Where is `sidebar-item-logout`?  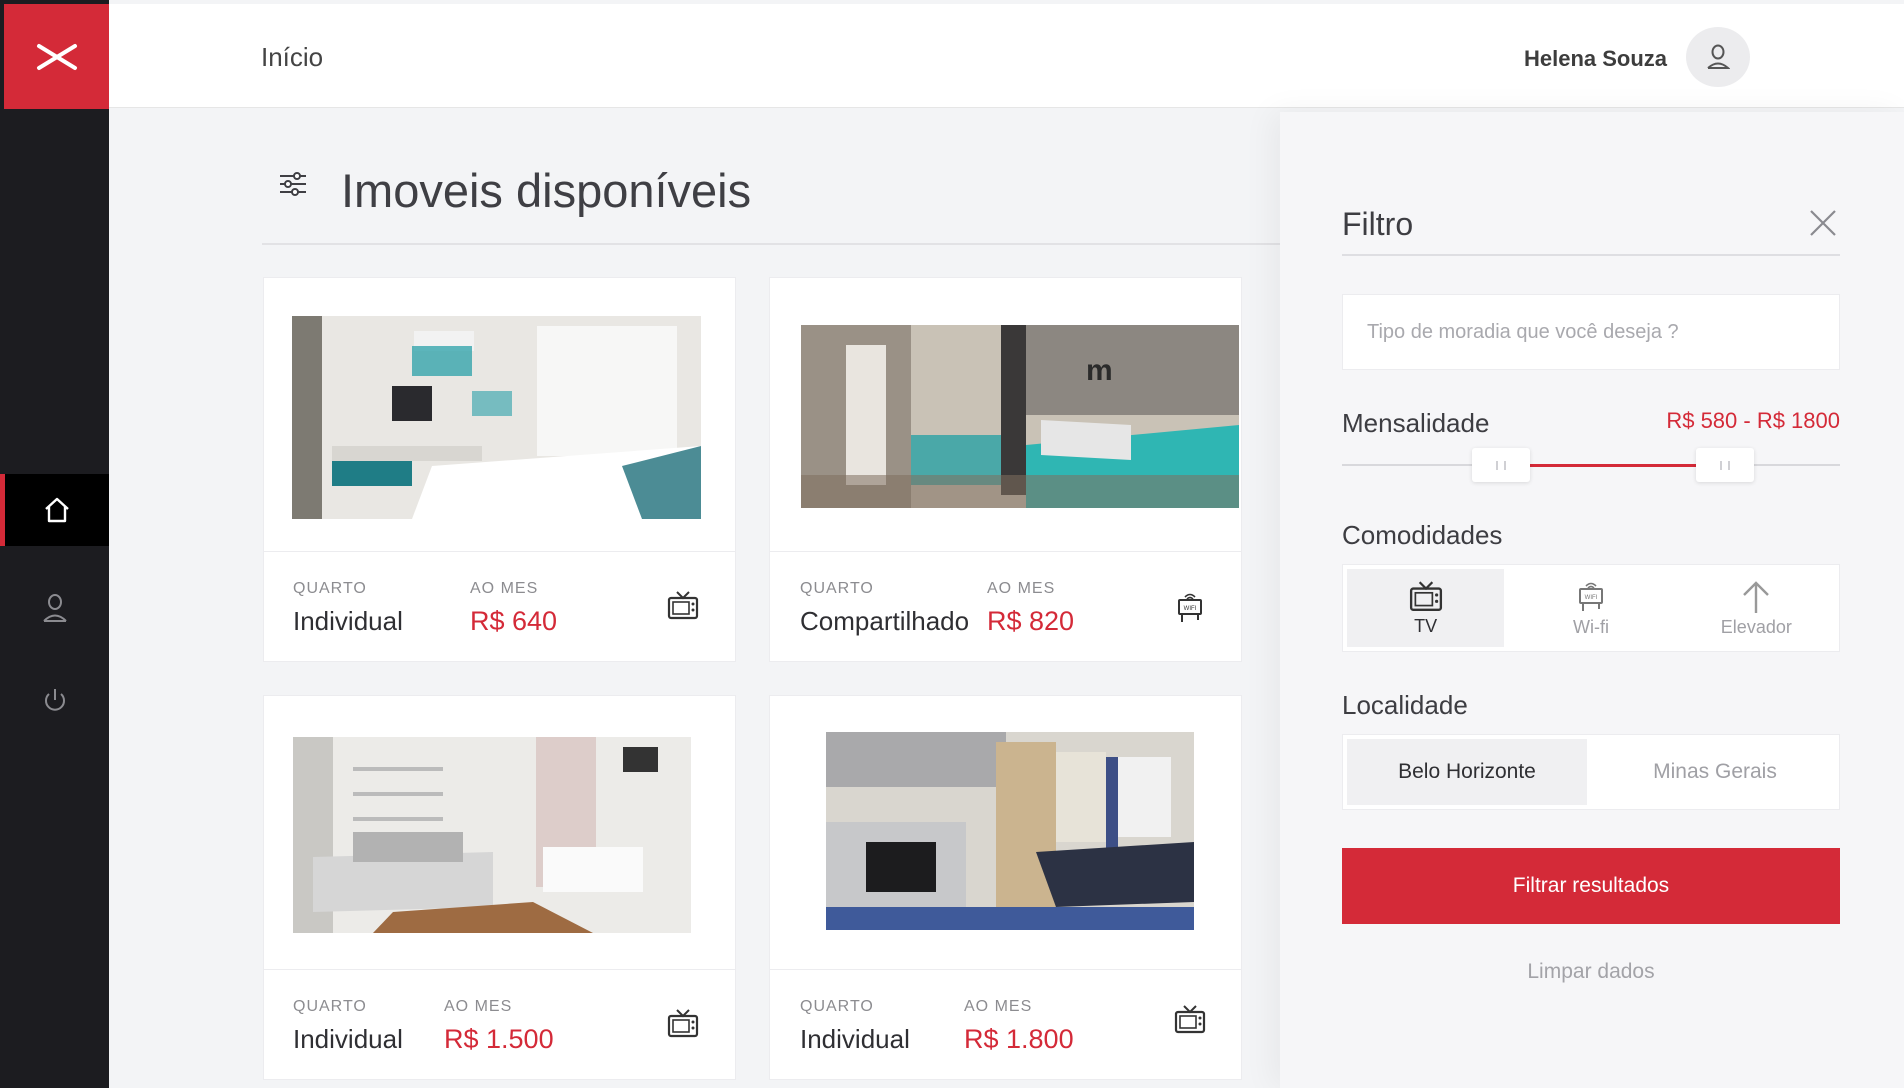
sidebar-item-logout is located at coordinates (54, 700).